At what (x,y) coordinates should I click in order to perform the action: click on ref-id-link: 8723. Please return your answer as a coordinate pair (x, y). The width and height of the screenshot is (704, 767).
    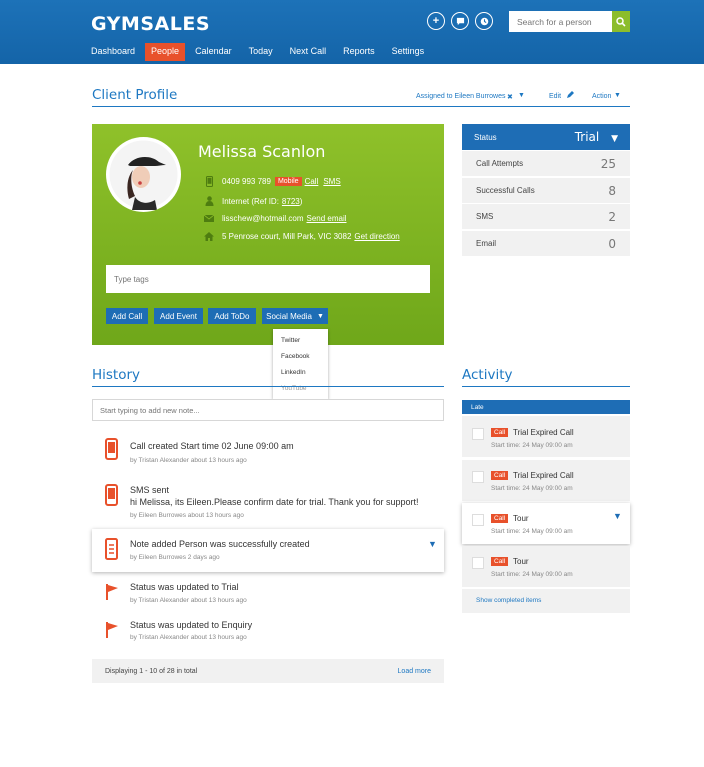
    Looking at the image, I should click on (291, 201).